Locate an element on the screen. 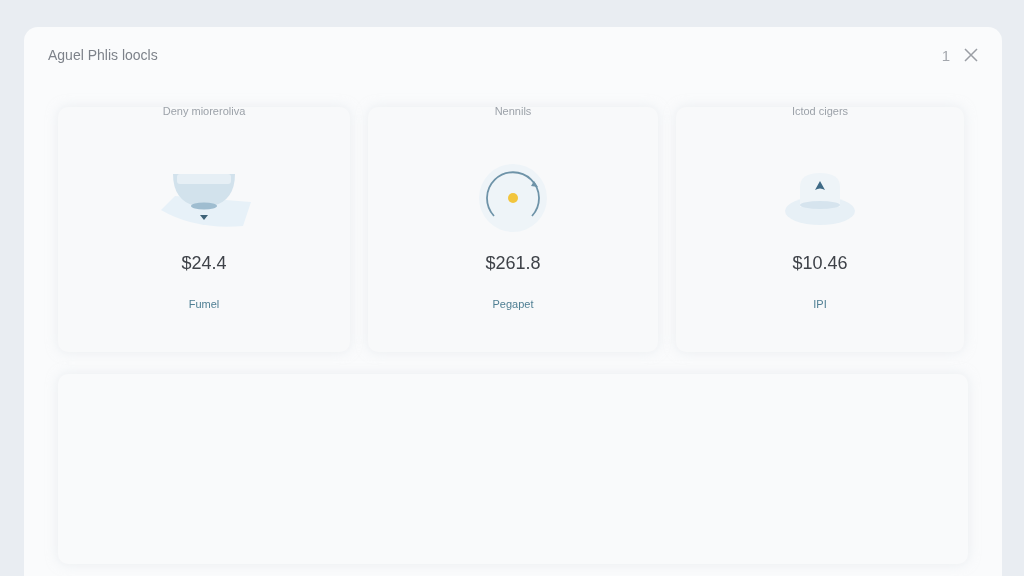  card-caption: Deny mioreroliva is located at coordinates (204, 111).